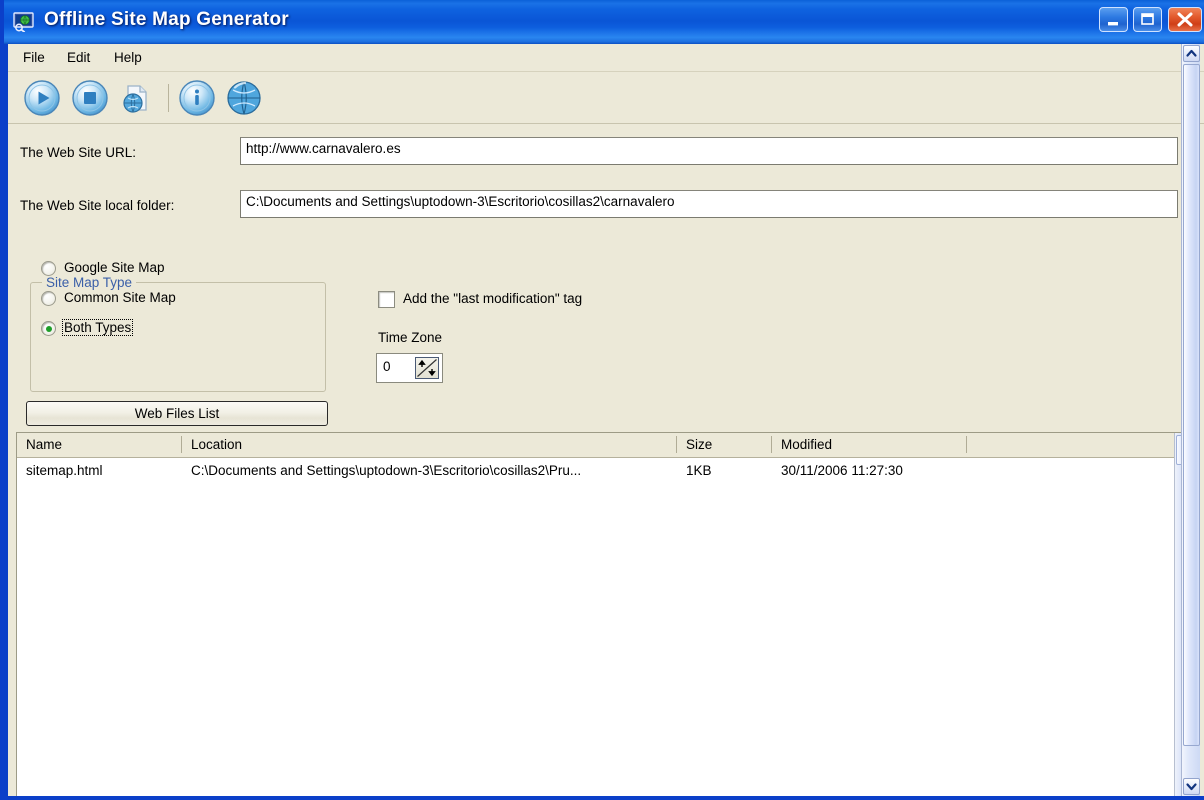 The height and width of the screenshot is (800, 1204). What do you see at coordinates (128, 57) in the screenshot?
I see `menu-help: Help` at bounding box center [128, 57].